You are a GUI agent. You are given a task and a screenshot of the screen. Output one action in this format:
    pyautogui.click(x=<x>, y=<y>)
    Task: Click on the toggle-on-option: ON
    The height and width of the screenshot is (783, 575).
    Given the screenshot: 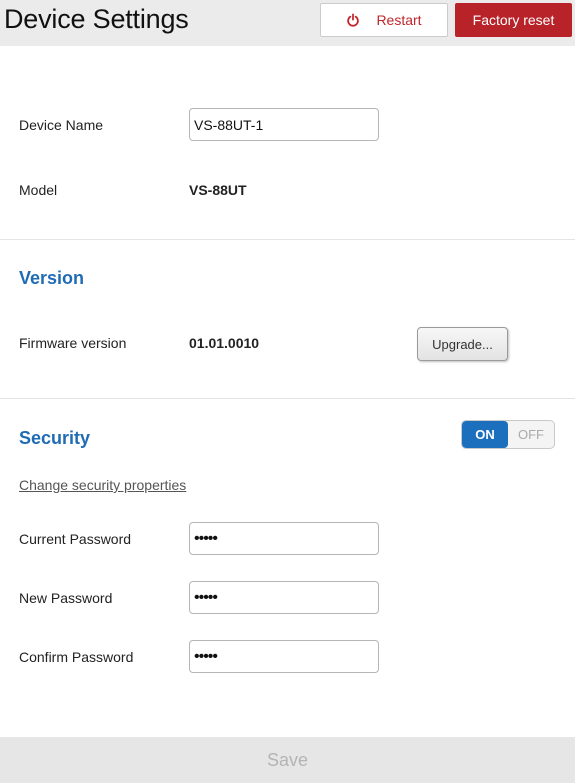 What is the action you would take?
    pyautogui.click(x=485, y=434)
    